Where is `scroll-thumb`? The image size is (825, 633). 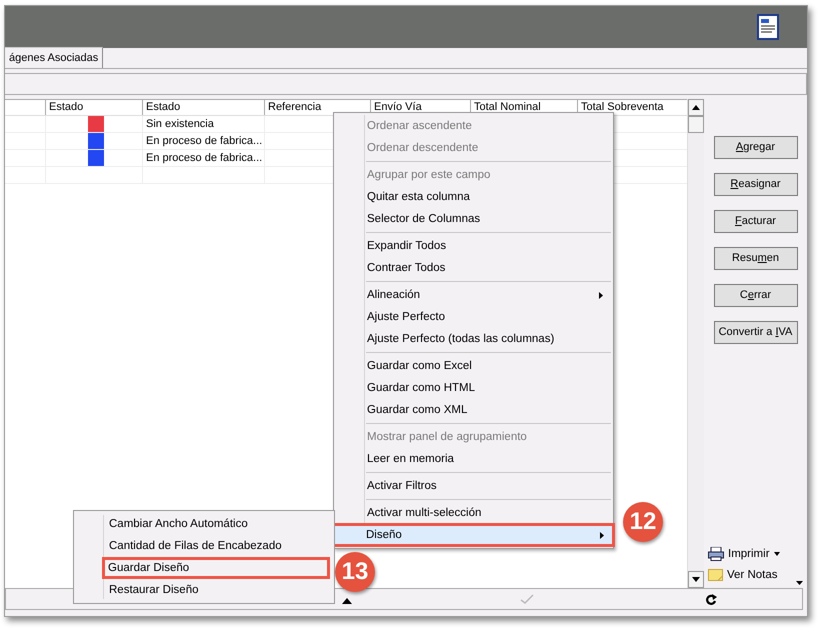 scroll-thumb is located at coordinates (696, 124).